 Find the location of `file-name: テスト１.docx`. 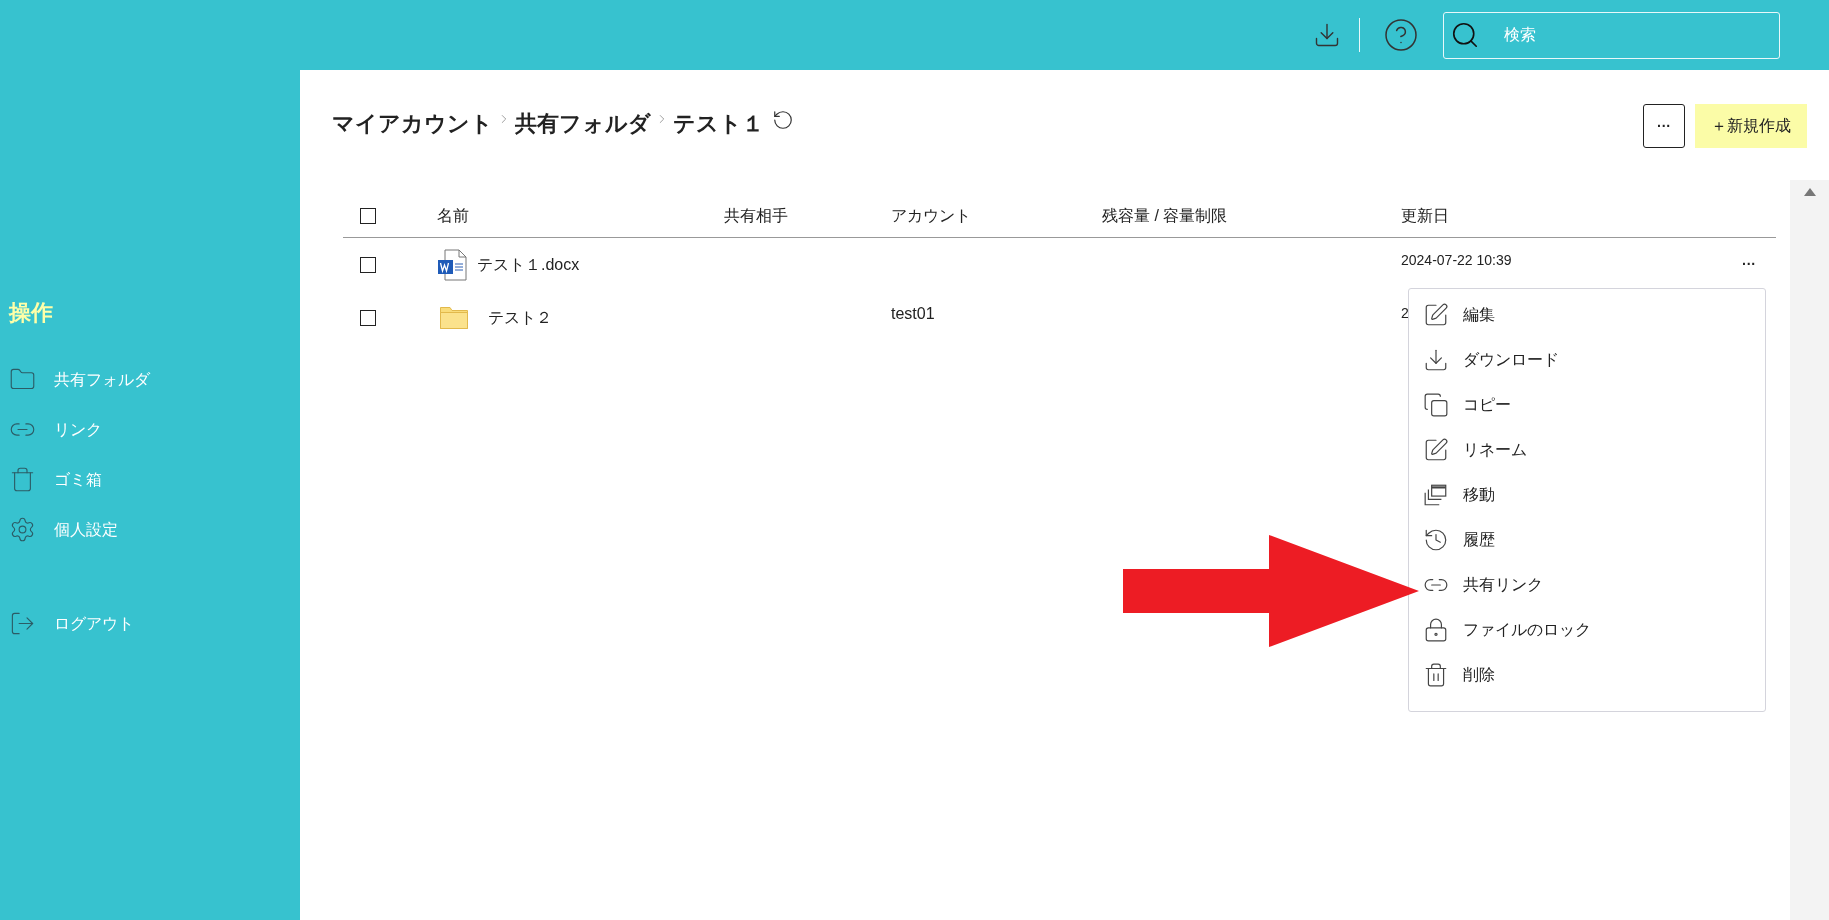

file-name: テスト１.docx is located at coordinates (528, 264).